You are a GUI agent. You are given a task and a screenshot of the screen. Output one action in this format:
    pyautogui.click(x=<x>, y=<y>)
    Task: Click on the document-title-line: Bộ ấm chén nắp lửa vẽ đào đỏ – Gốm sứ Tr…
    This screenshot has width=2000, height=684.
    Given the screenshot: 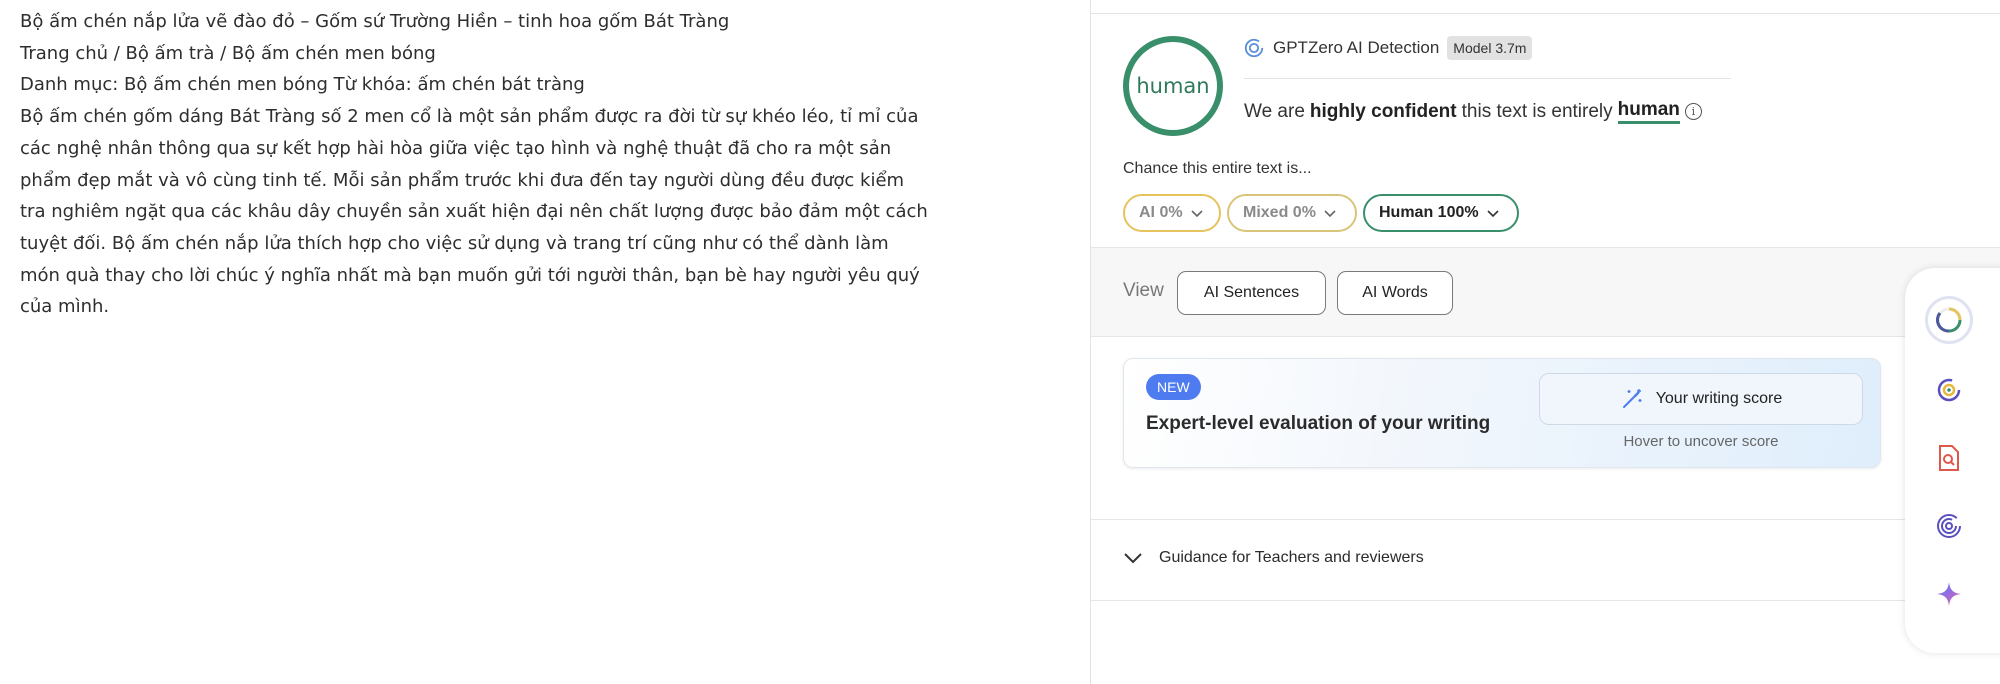 What is the action you would take?
    pyautogui.click(x=375, y=21)
    